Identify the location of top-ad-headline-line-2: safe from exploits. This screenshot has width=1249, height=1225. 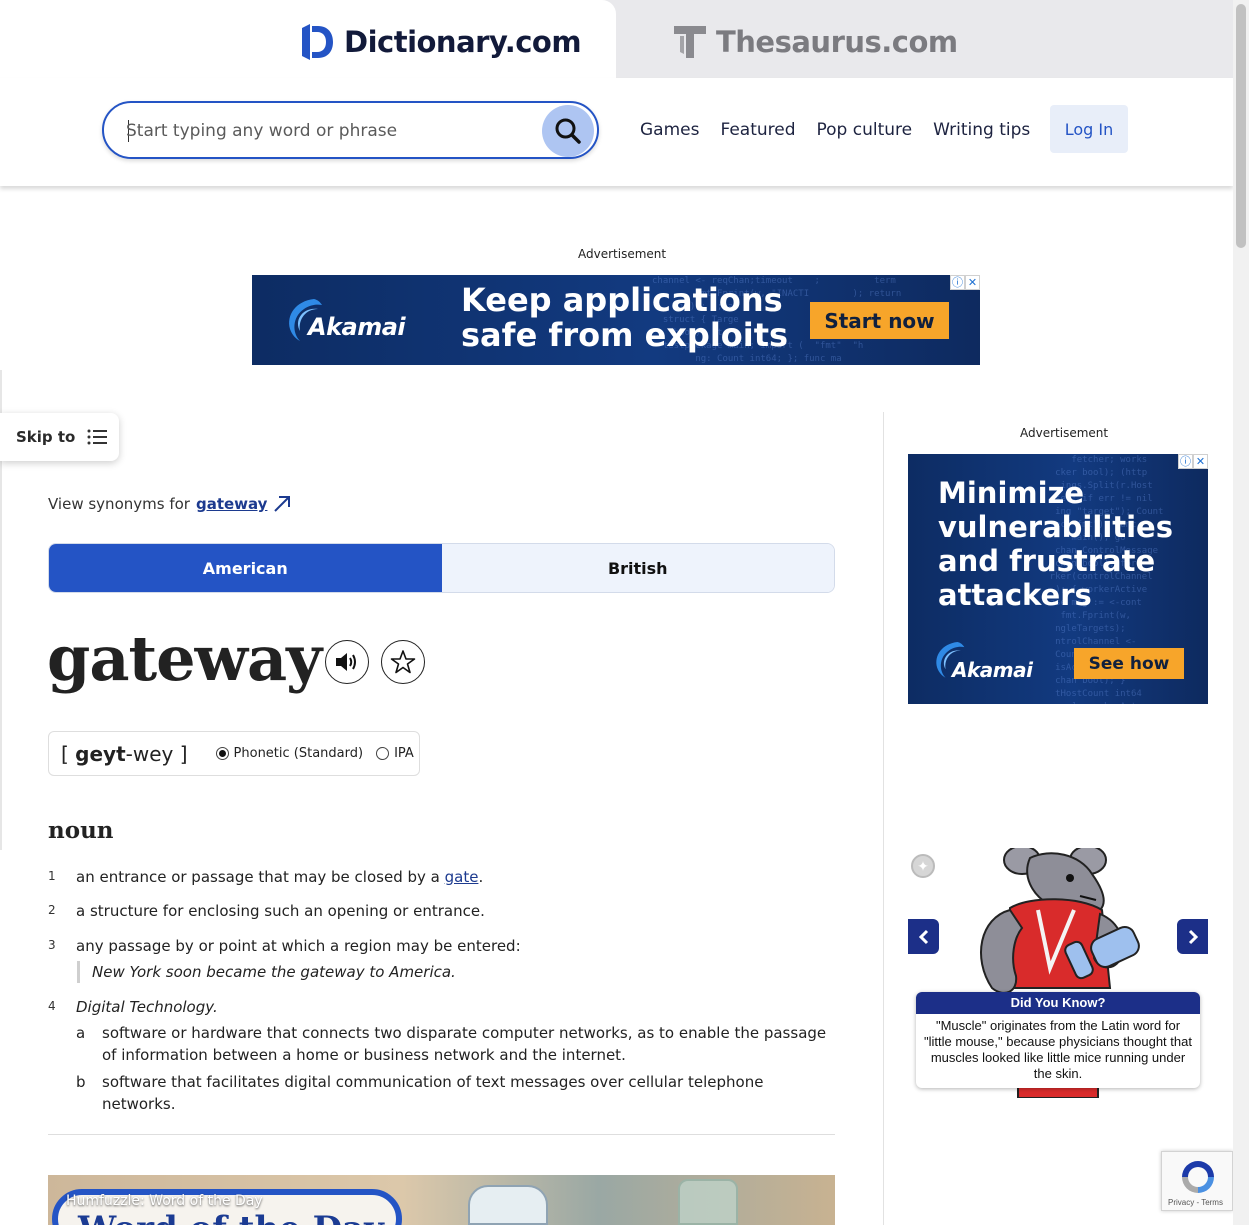
(625, 335).